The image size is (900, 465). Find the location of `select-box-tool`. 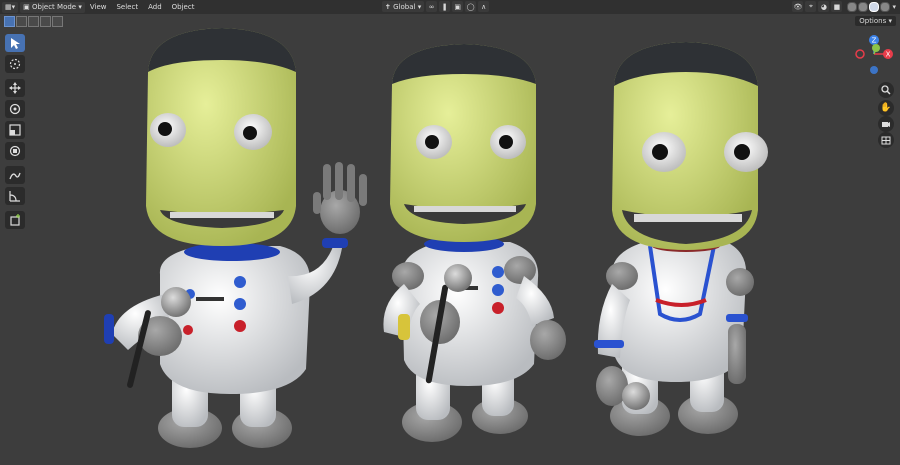

select-box-tool is located at coordinates (15, 43).